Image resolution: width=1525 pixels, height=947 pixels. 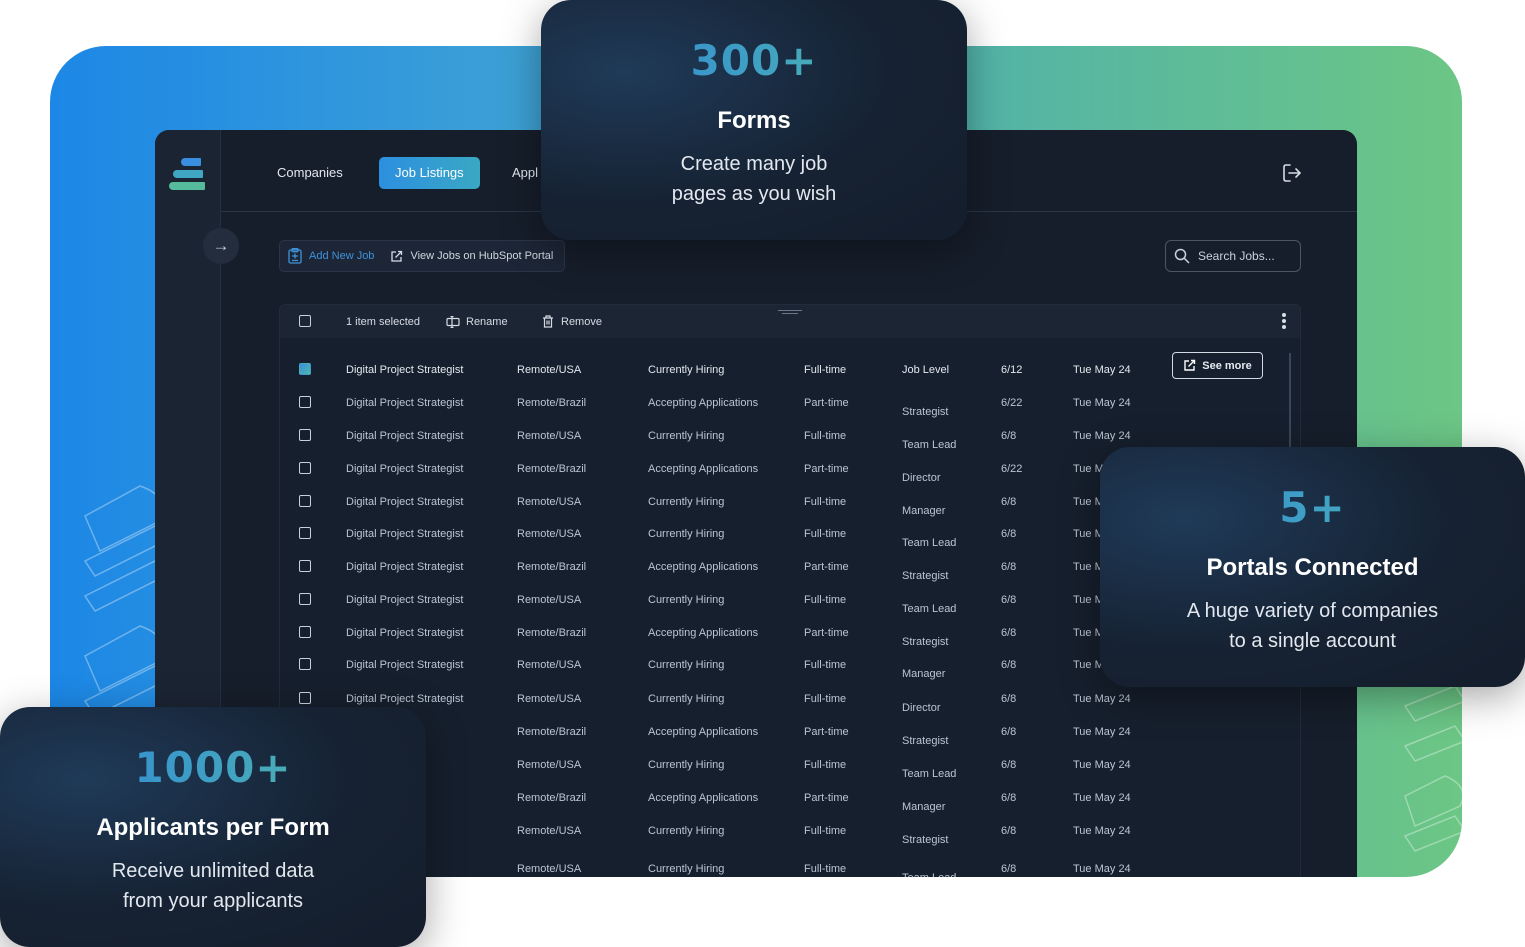 I want to click on portals-title: Portals Connected, so click(x=1312, y=567).